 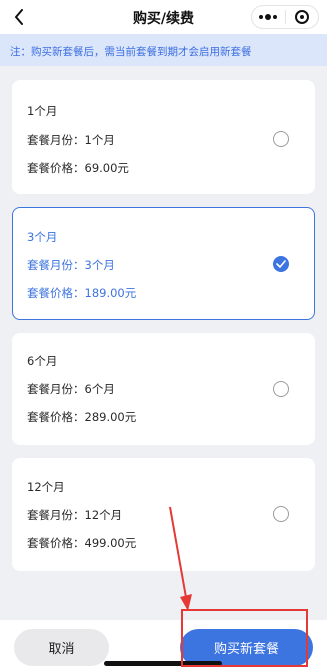 I want to click on plan-price: 套餐价格：69.00元, so click(x=78, y=168).